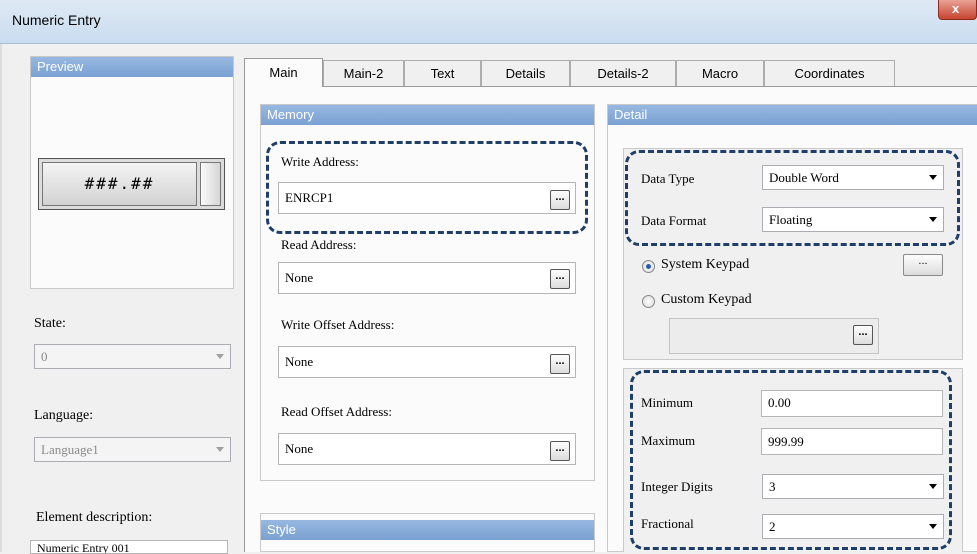 The width and height of the screenshot is (977, 554). I want to click on preview-numeric-entry: ###.##, so click(131, 184).